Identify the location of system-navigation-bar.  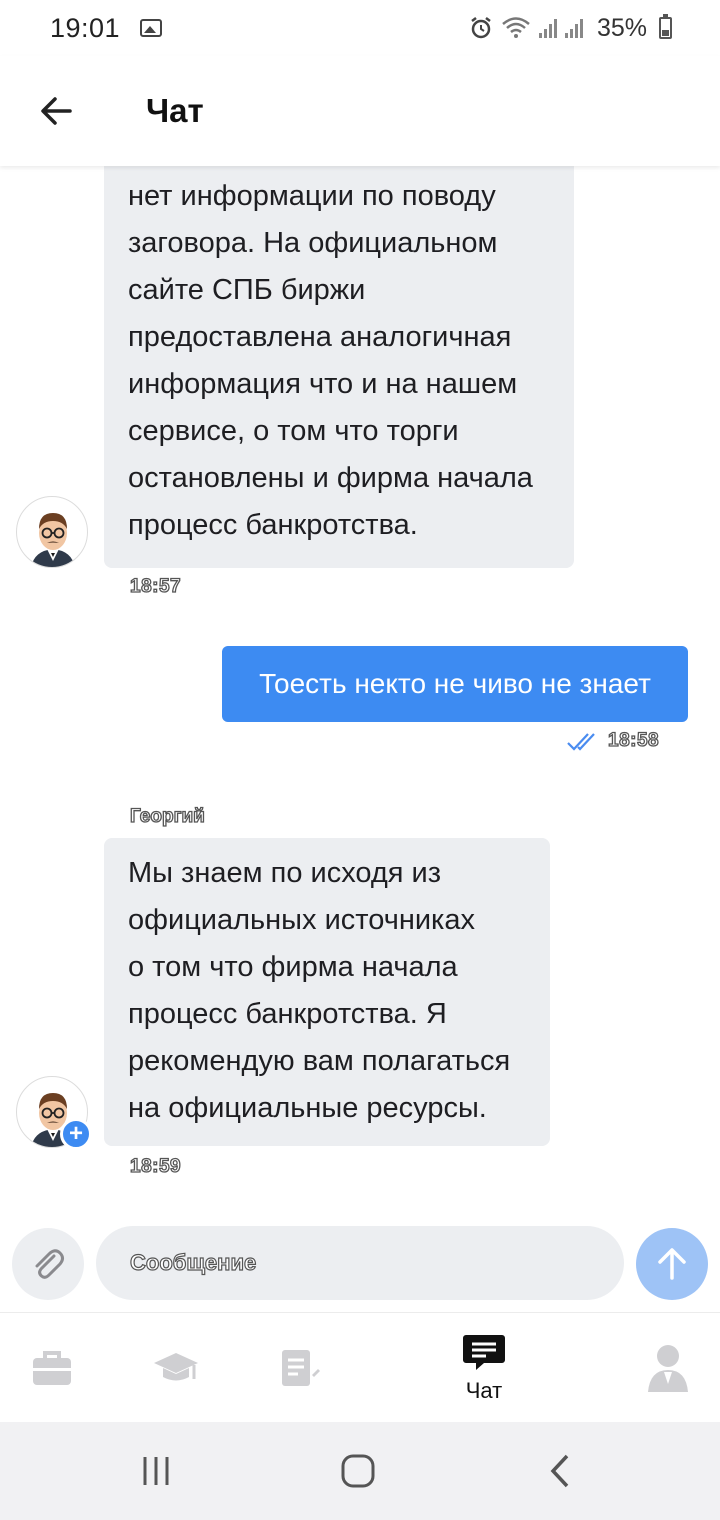
(360, 1471).